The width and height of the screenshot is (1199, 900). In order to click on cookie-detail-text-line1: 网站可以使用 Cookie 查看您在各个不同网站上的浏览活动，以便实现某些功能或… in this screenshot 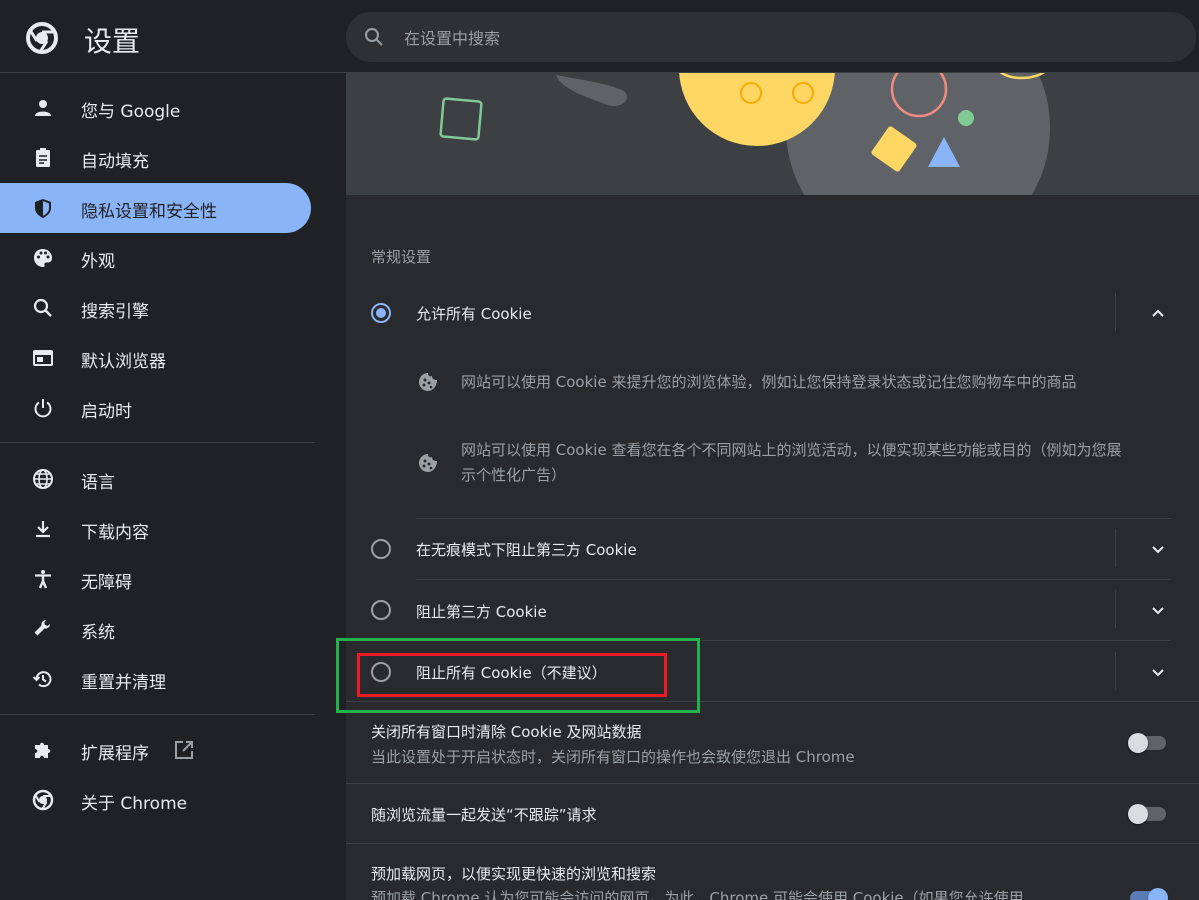, I will do `click(791, 450)`.